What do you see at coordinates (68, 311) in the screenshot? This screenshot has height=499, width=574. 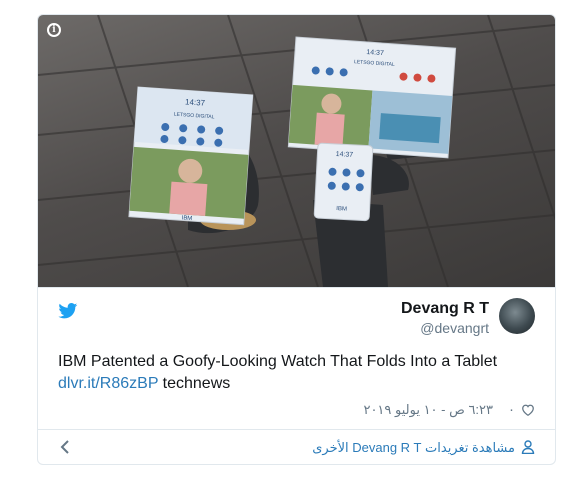 I see `twitter-bird-icon` at bounding box center [68, 311].